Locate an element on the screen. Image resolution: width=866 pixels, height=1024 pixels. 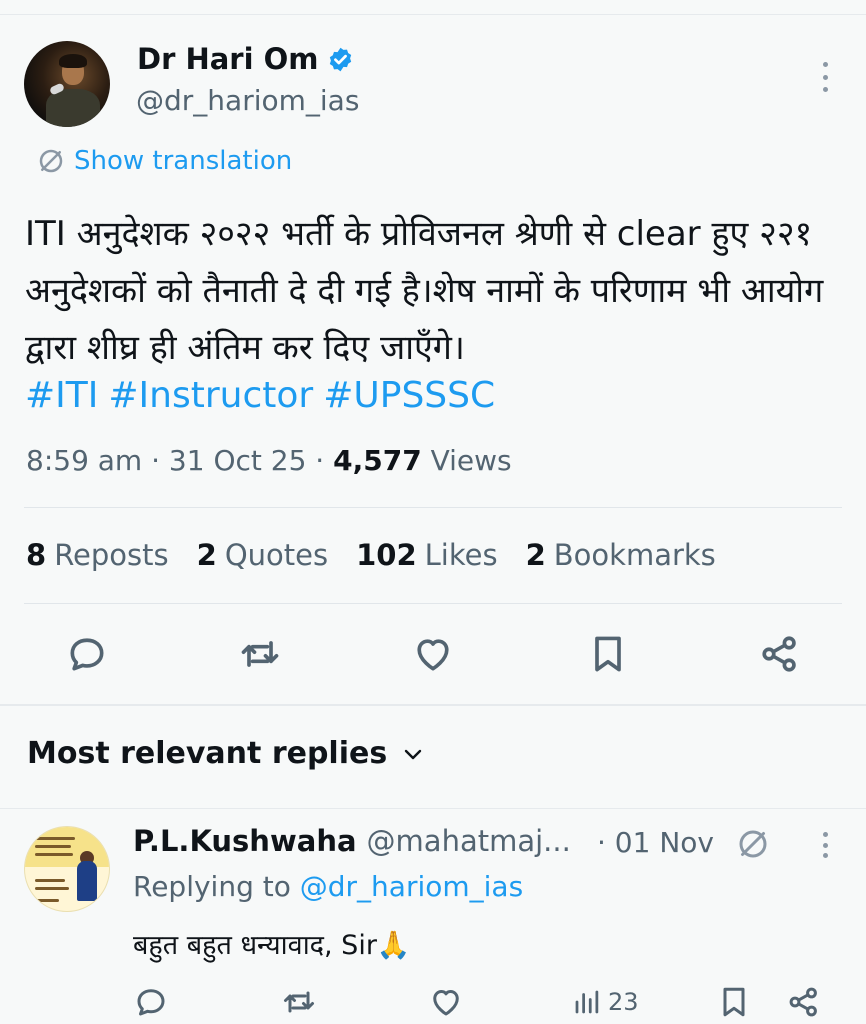
quotes-stat: 2 Quotes is located at coordinates (262, 555).